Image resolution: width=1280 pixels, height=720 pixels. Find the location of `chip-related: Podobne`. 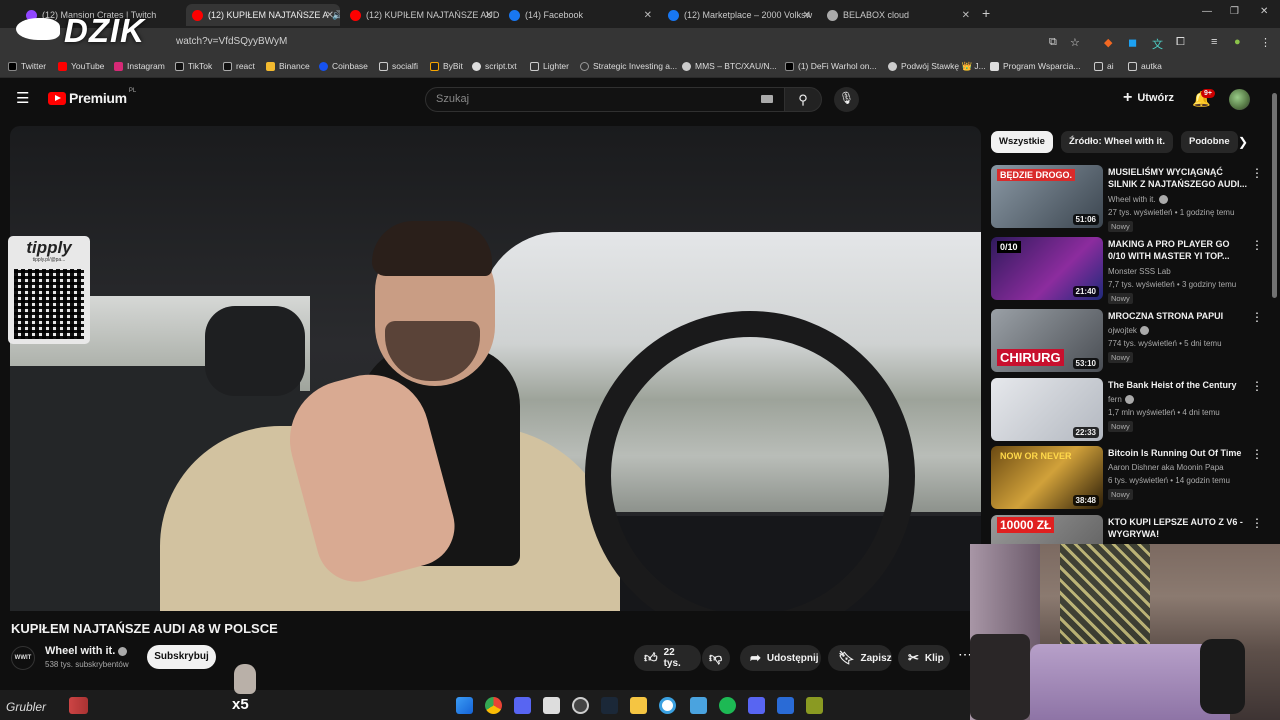

chip-related: Podobne is located at coordinates (1209, 142).